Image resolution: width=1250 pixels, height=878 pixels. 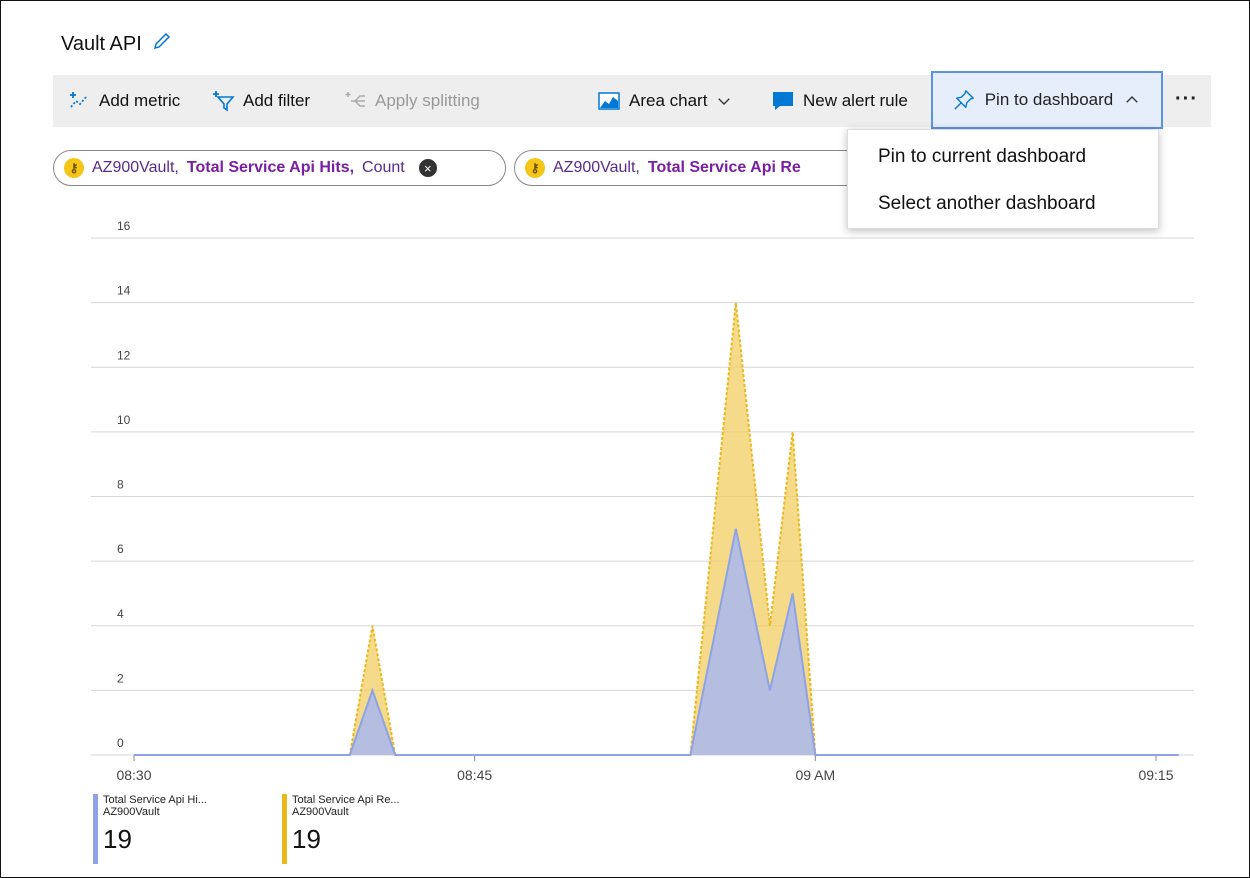 I want to click on select-another-dashboard-item: Select another dashboard, so click(x=987, y=204).